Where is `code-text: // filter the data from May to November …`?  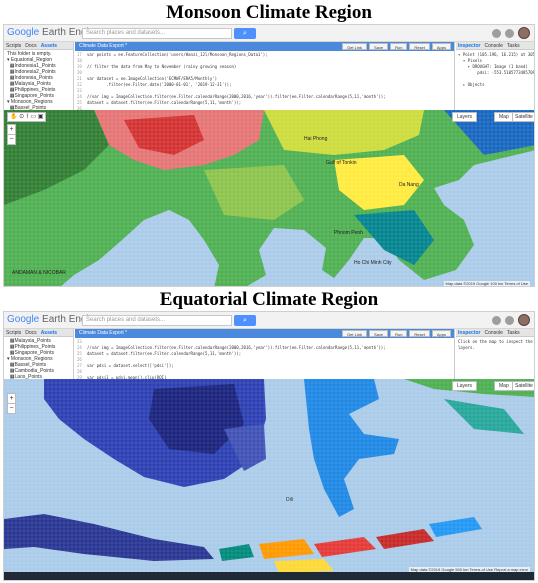 code-text: // filter the data from May to November … is located at coordinates (162, 66).